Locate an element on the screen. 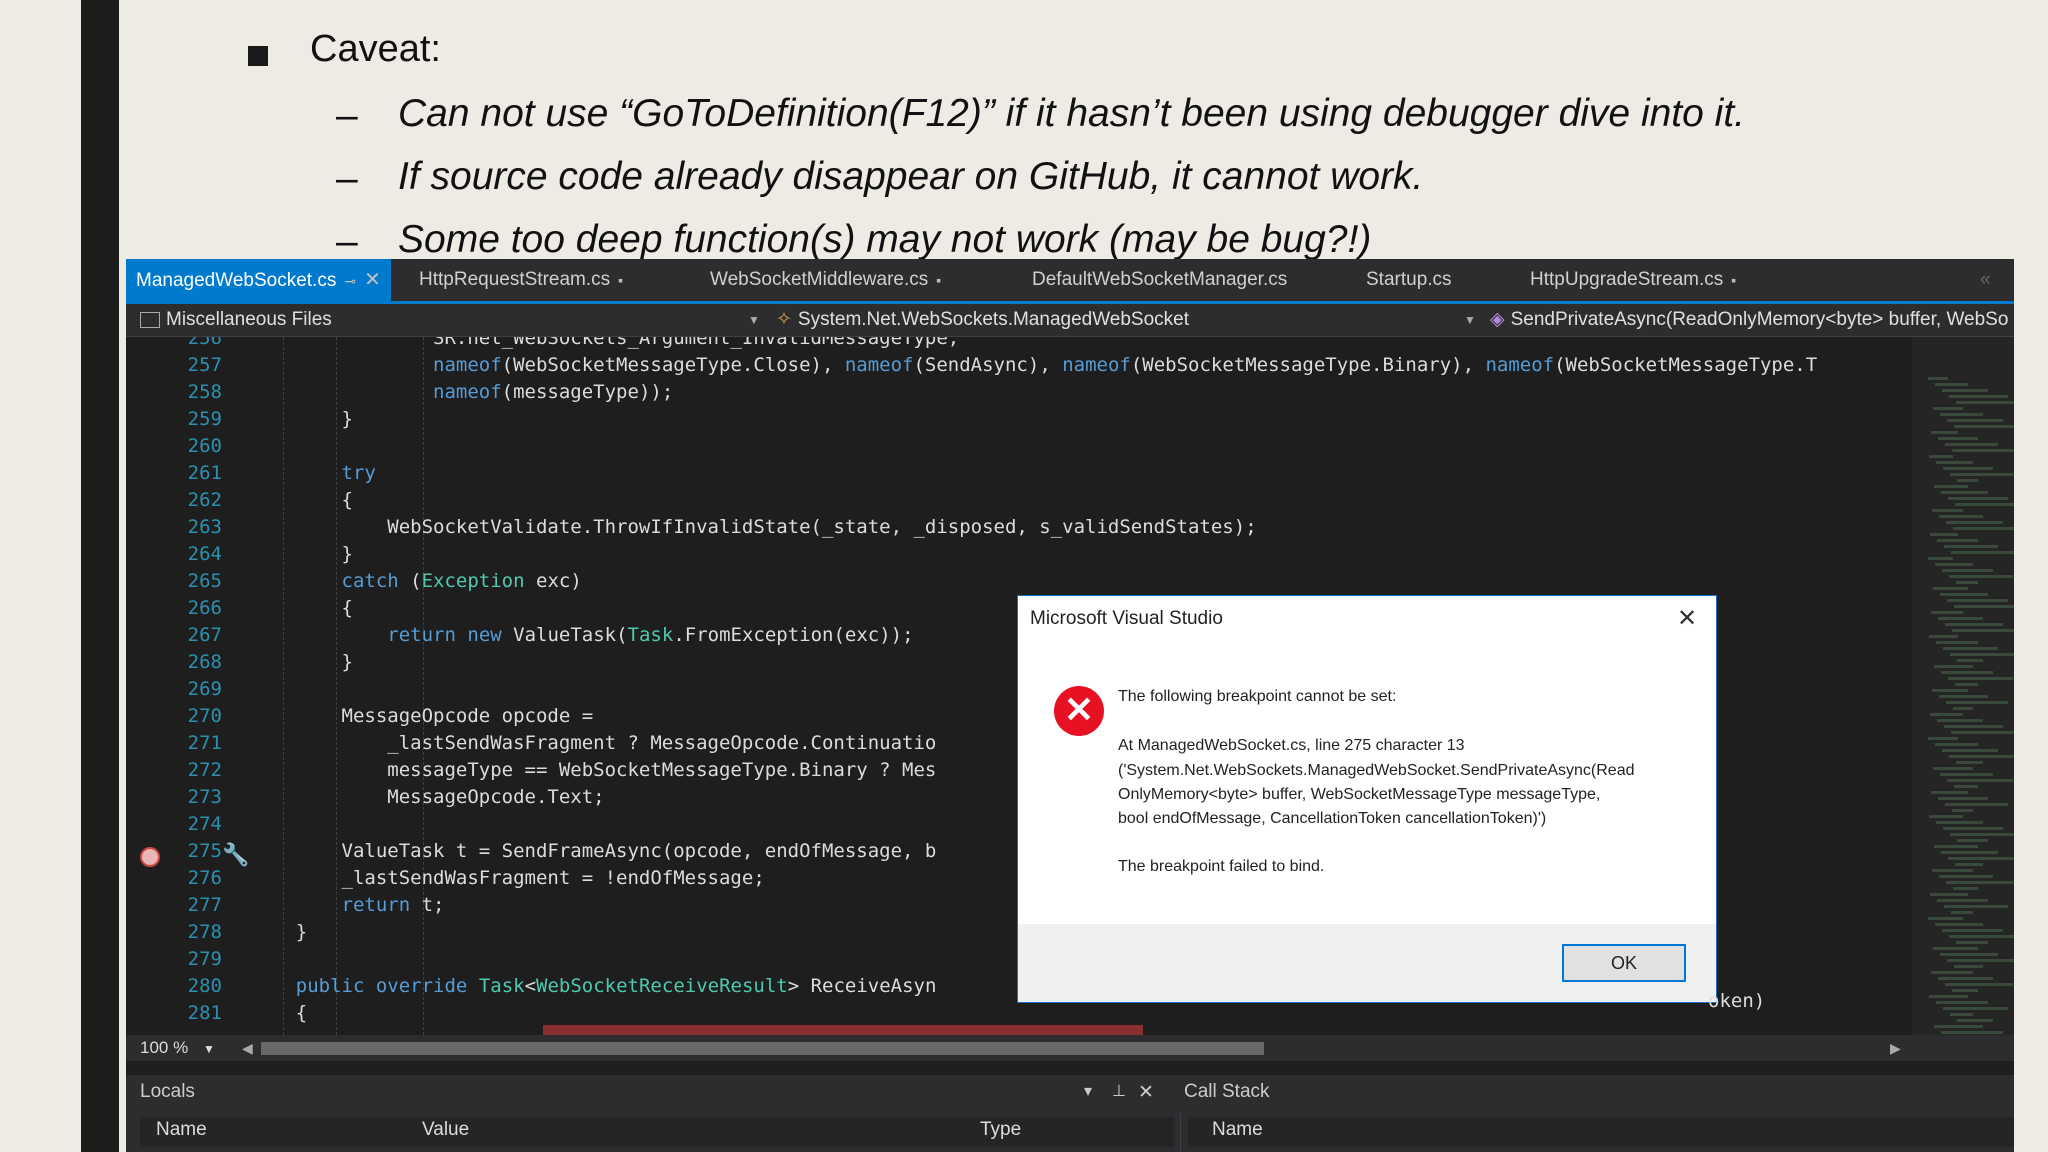  scroll-right-icon: ▶ is located at coordinates (1895, 1048).